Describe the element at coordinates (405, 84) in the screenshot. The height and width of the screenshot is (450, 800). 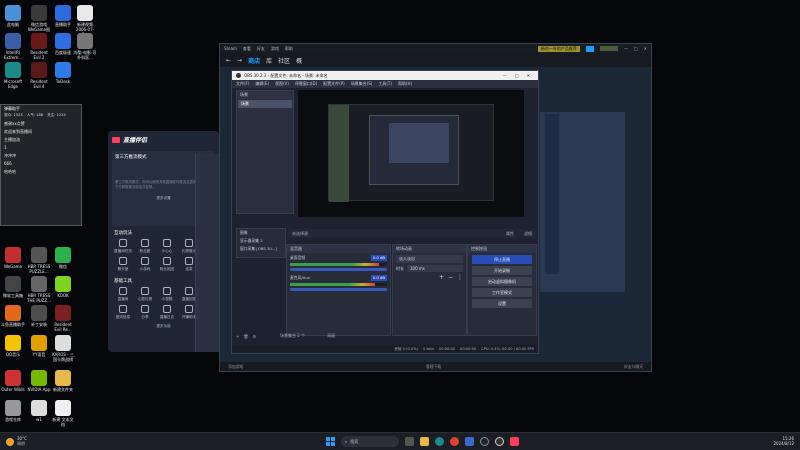
I see `obs-menu-item: 帮助(H)` at that location.